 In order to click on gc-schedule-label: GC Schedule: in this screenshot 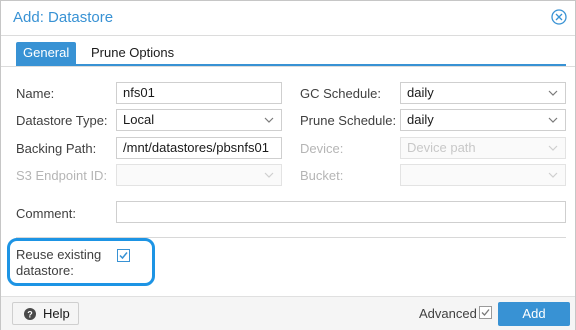, I will do `click(340, 93)`.